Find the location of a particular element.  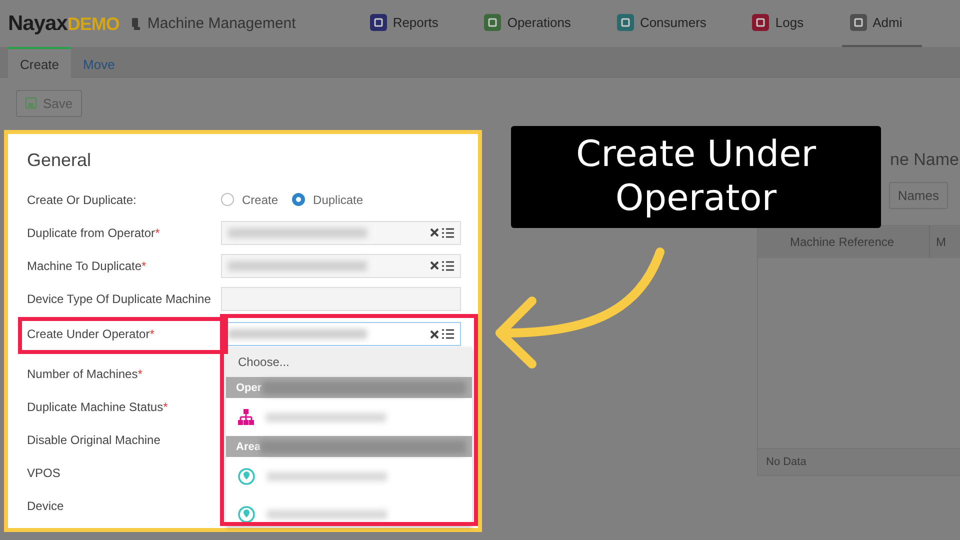

radio-option: Create is located at coordinates (249, 199).